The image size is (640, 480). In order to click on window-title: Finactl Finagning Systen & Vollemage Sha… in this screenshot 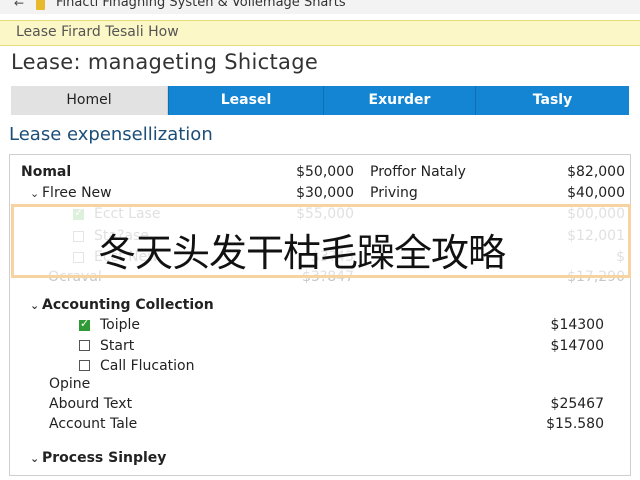, I will do `click(201, 5)`.